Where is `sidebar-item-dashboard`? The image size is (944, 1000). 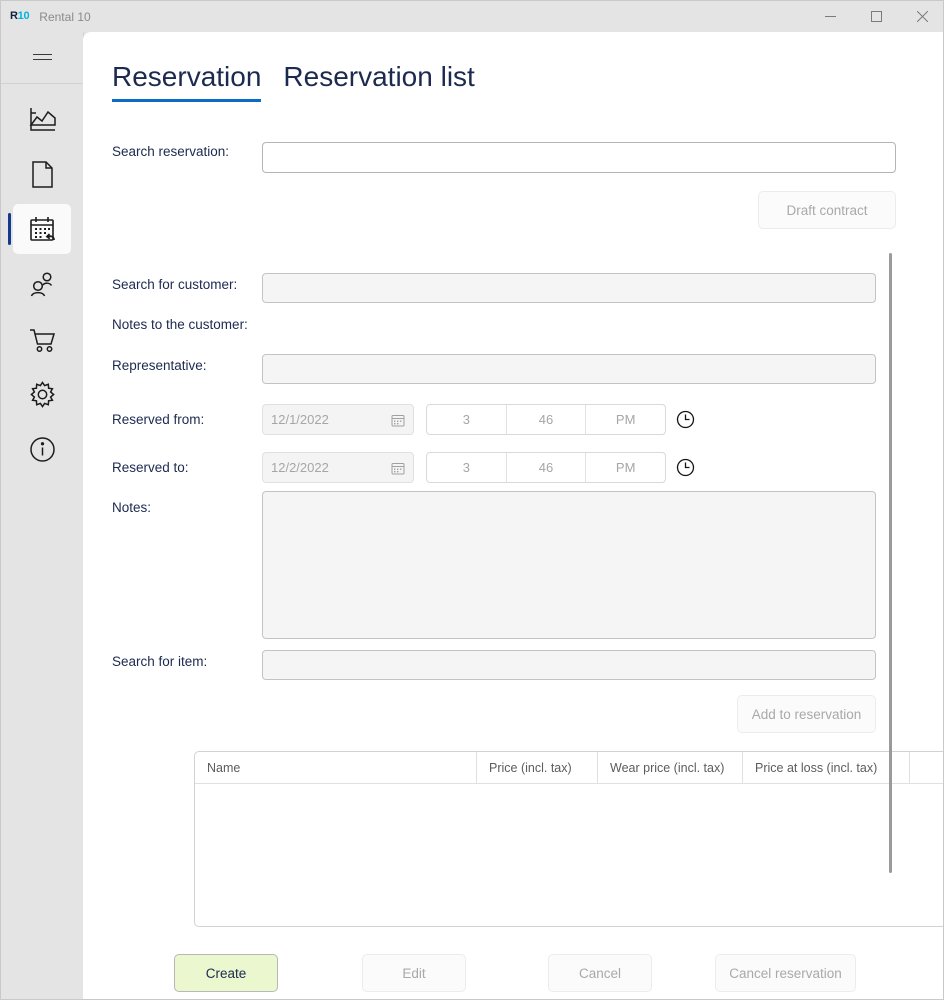
sidebar-item-dashboard is located at coordinates (42, 119).